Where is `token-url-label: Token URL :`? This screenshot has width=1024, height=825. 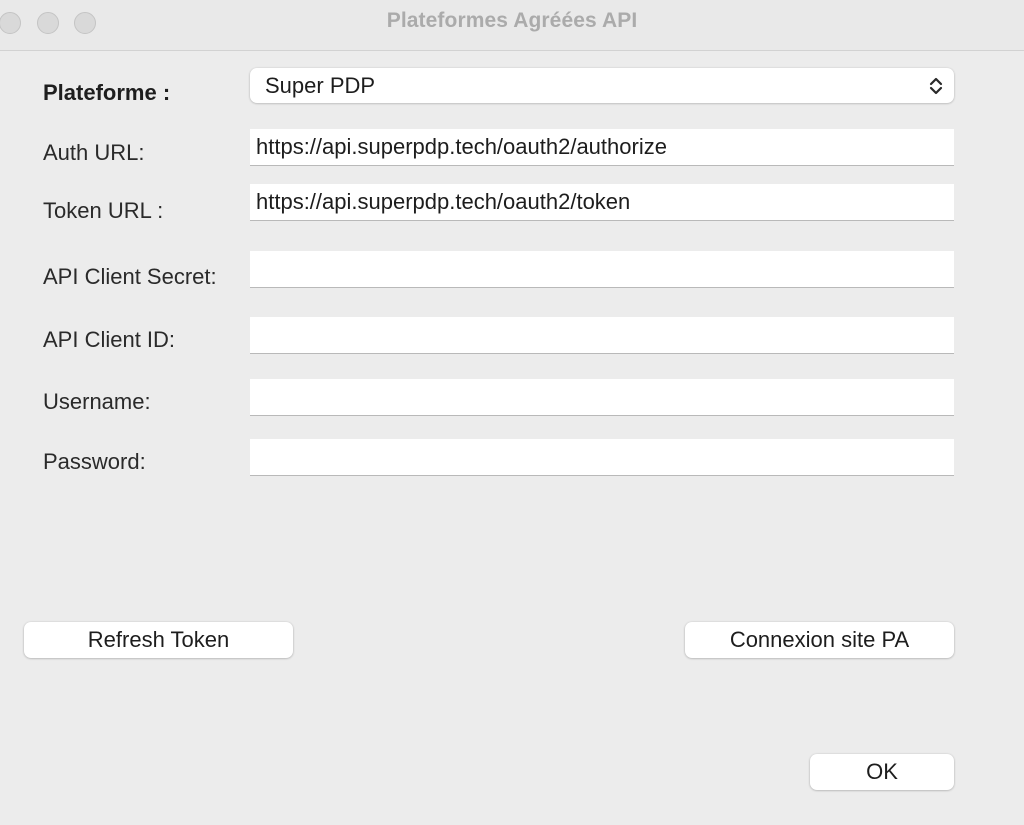 token-url-label: Token URL : is located at coordinates (103, 210).